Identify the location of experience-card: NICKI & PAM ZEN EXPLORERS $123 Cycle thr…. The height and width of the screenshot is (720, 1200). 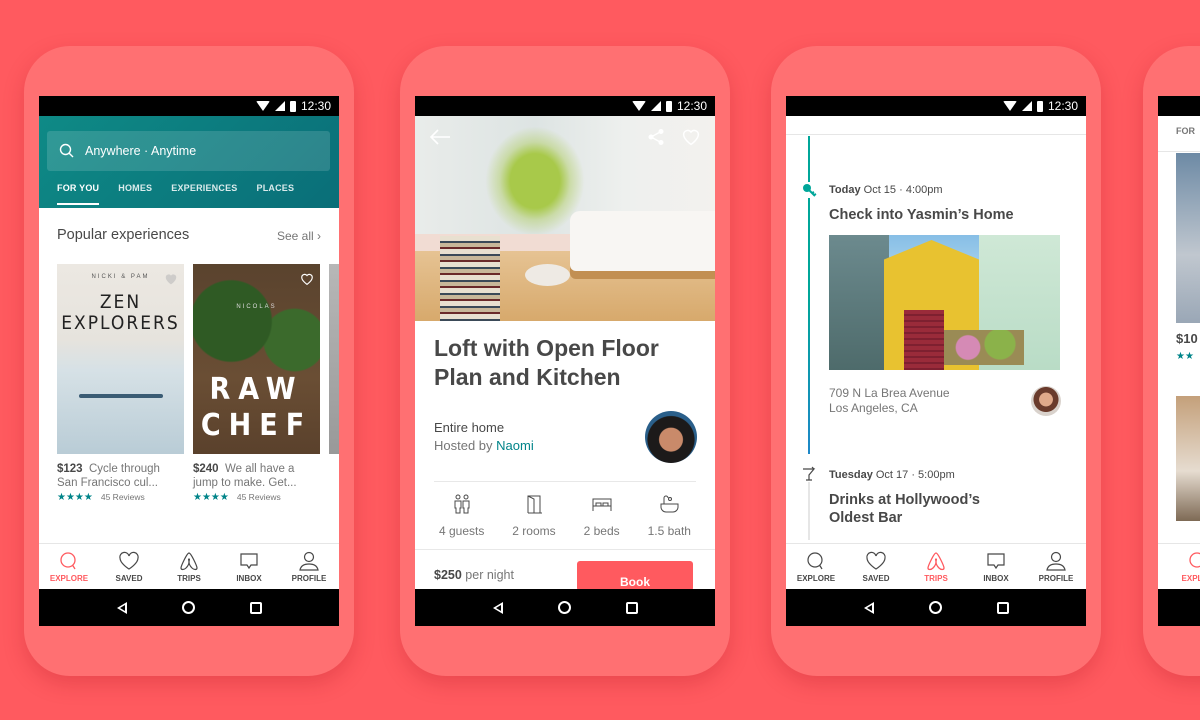
(120, 383).